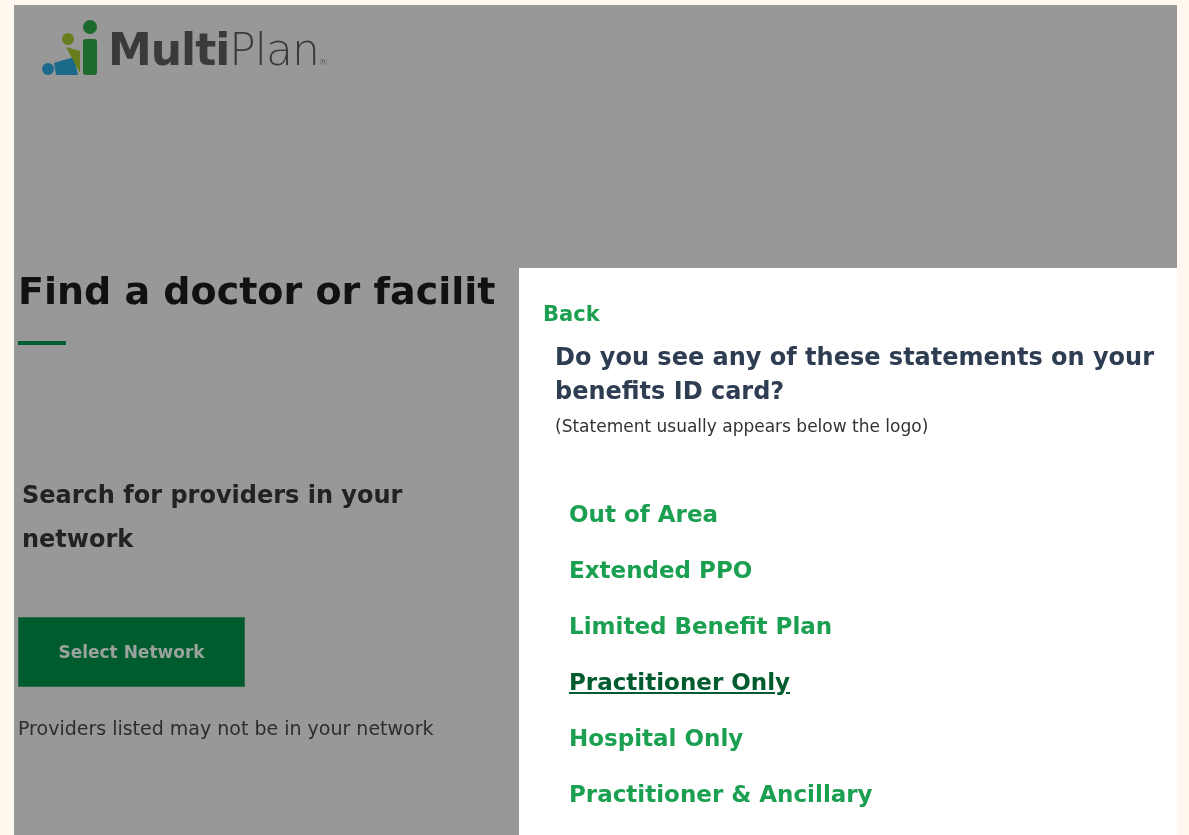 Image resolution: width=1189 pixels, height=835 pixels. Describe the element at coordinates (131, 652) in the screenshot. I see `select-network-button: Select Network` at that location.